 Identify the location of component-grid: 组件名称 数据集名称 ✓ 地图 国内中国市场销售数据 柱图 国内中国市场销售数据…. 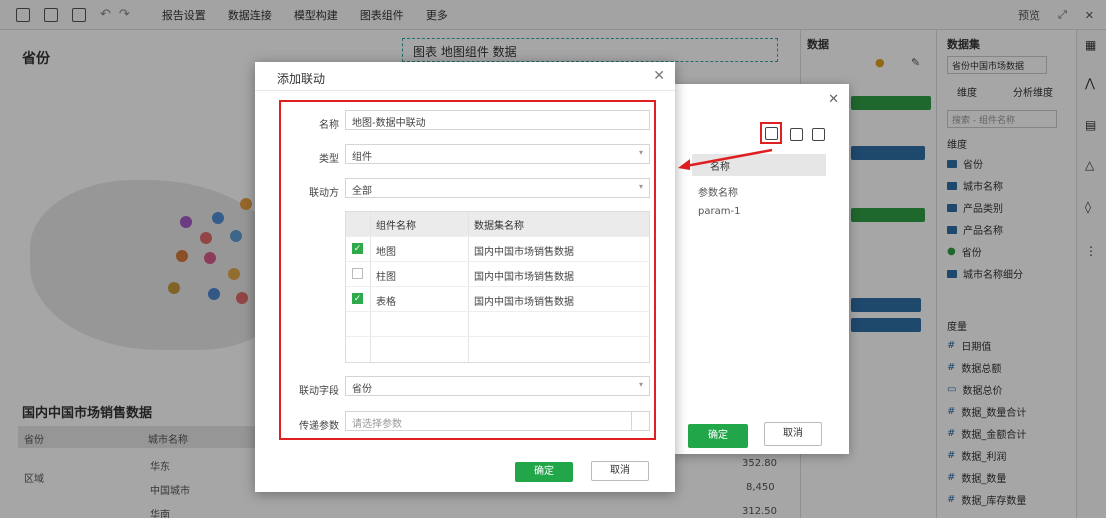
(497, 287).